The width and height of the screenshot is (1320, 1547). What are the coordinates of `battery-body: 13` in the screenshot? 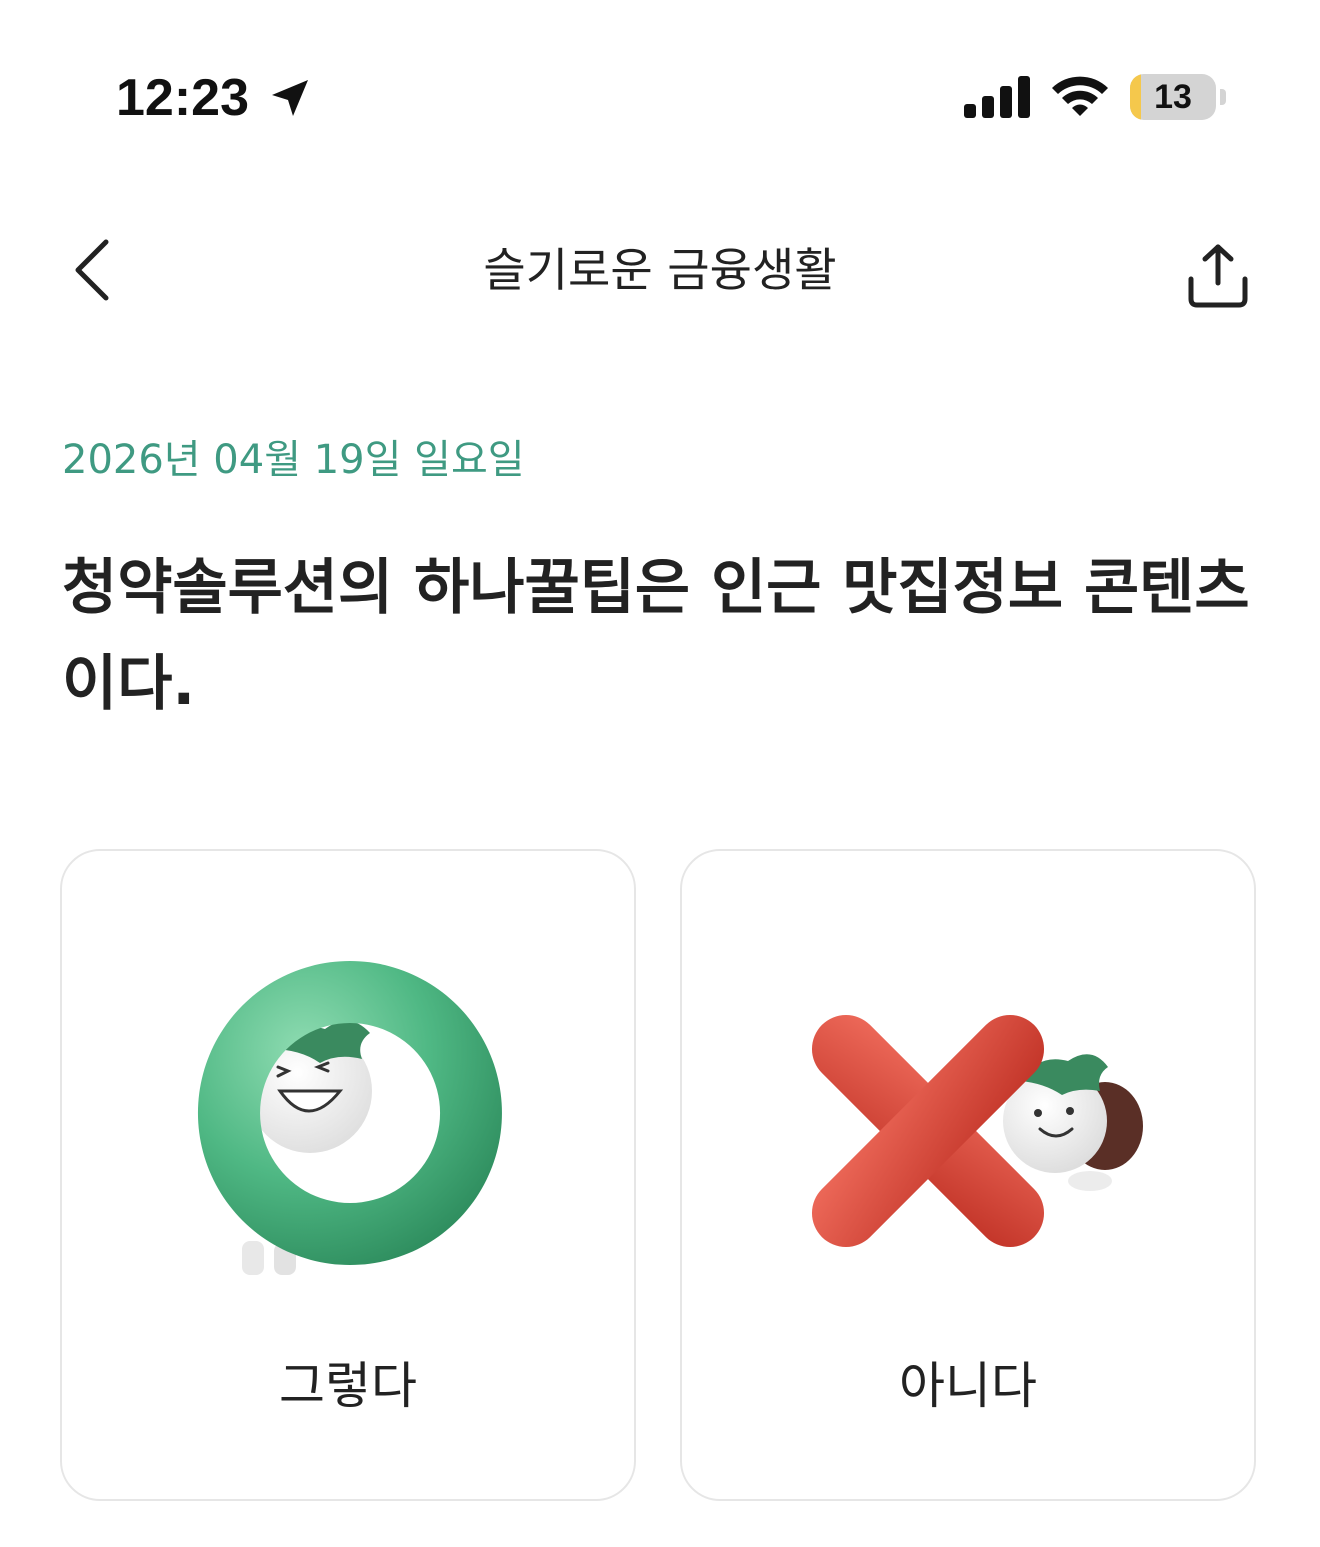 It's located at (1173, 97).